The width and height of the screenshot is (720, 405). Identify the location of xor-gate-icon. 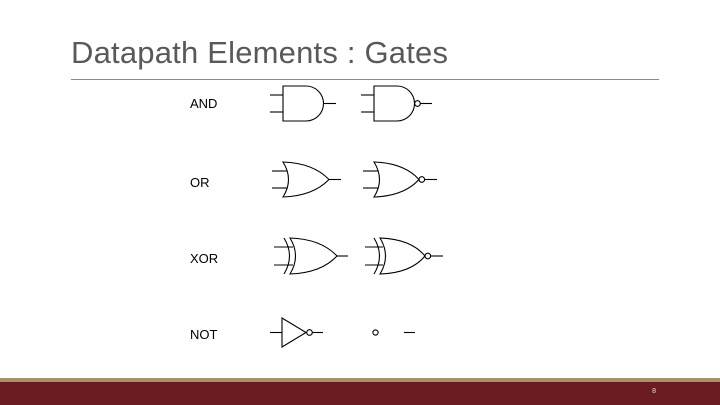
(311, 256).